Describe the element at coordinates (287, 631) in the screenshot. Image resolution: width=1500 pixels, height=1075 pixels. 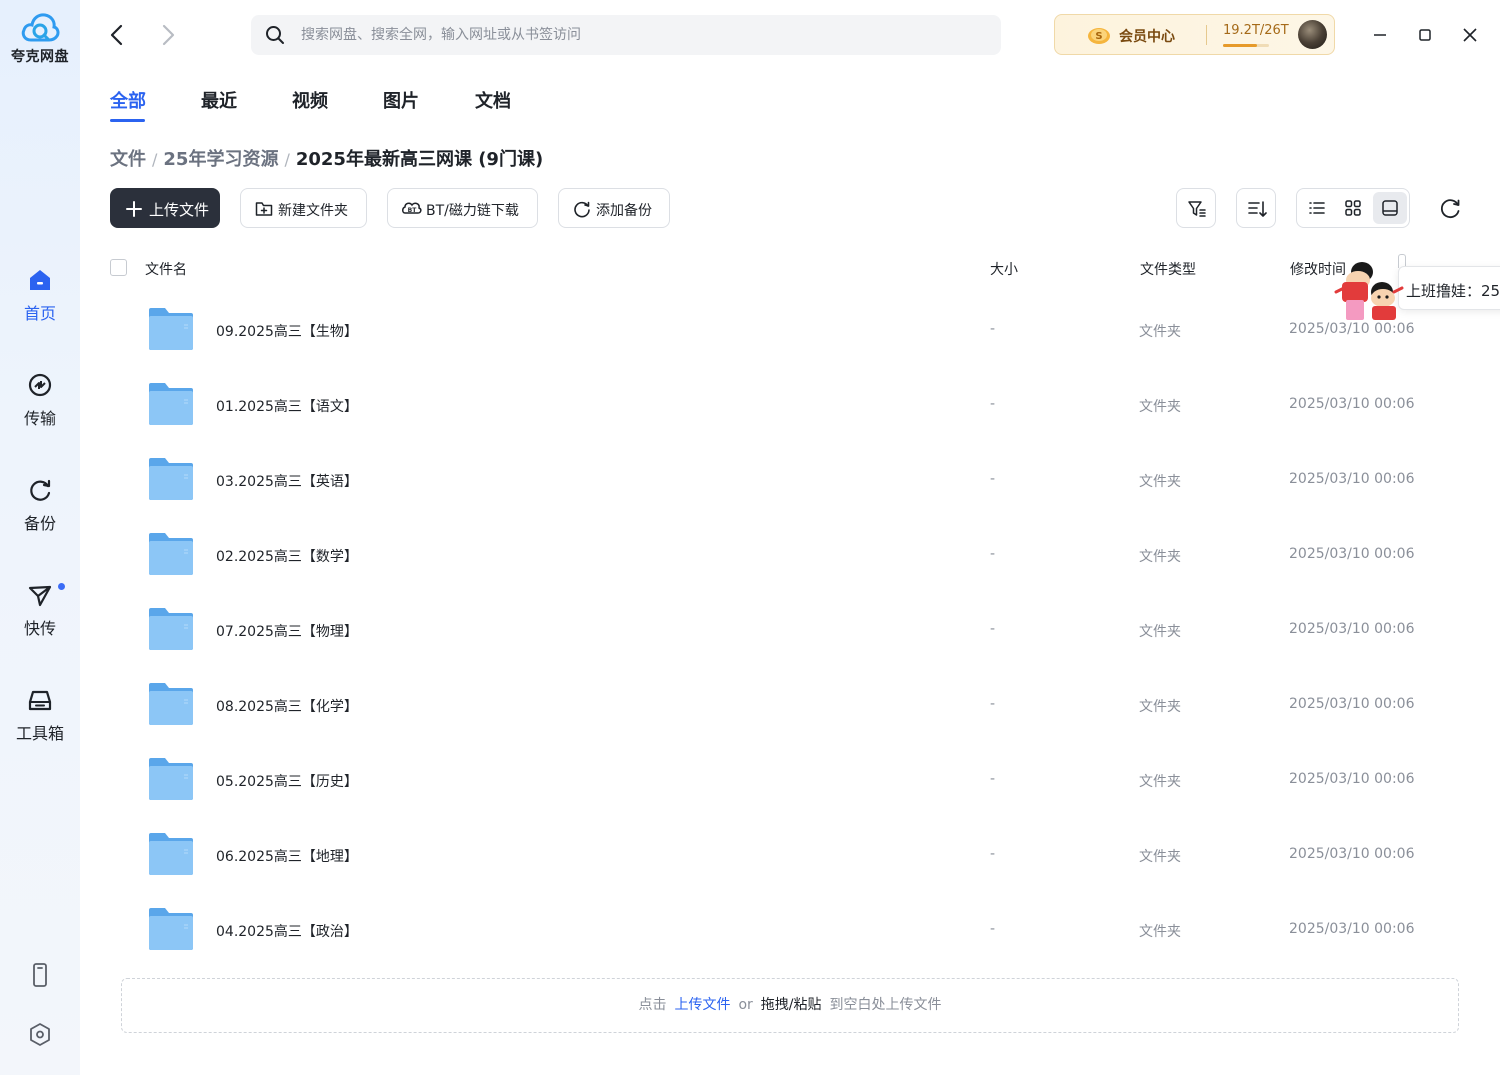
I see `file-name: 07.2025高三【物理】` at that location.